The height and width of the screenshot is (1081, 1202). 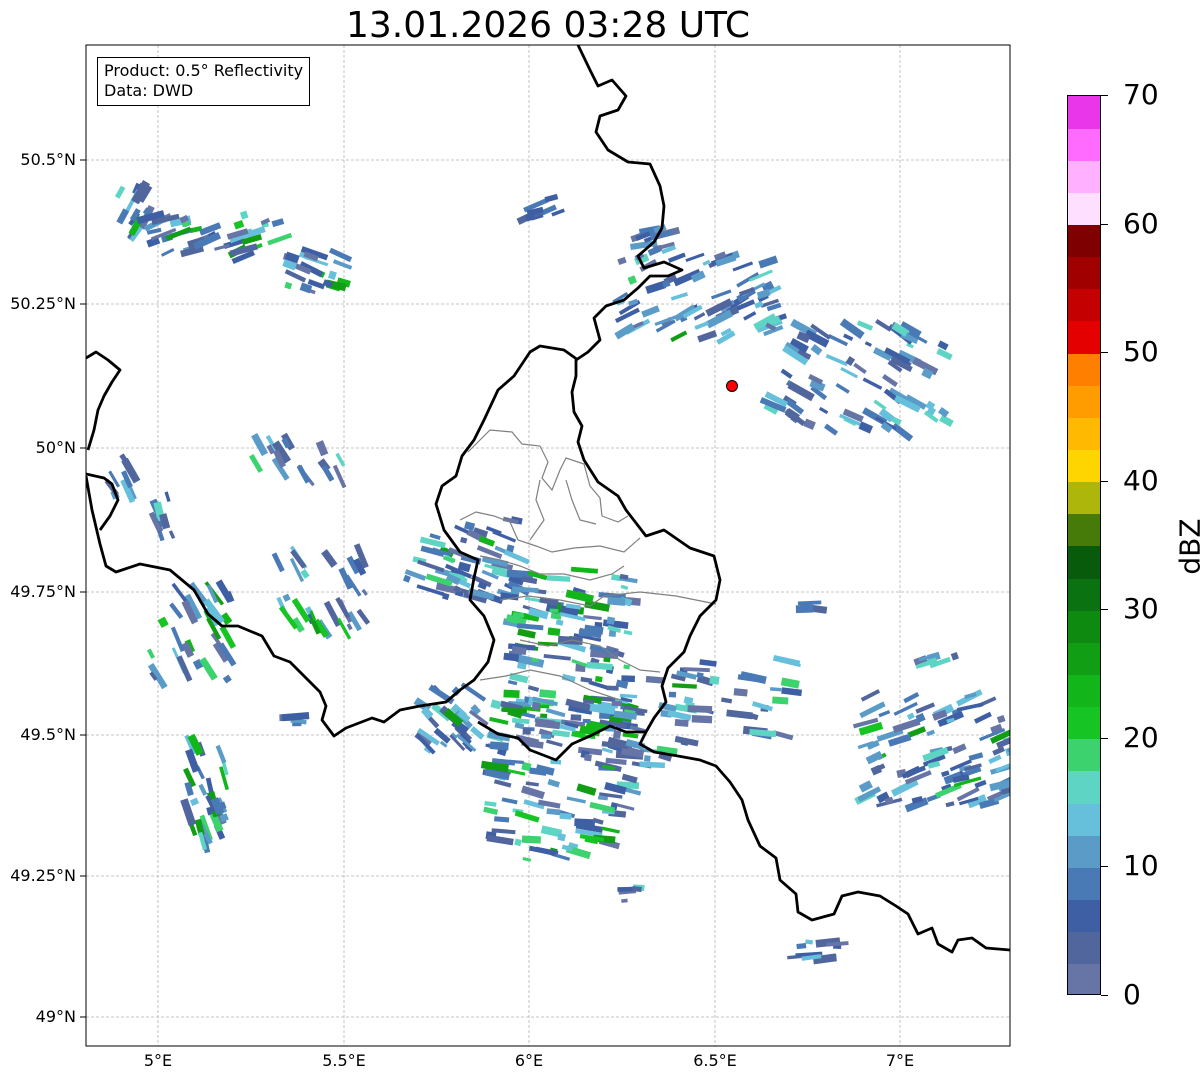 What do you see at coordinates (55, 1016) in the screenshot?
I see `lat-label-49: 49°N` at bounding box center [55, 1016].